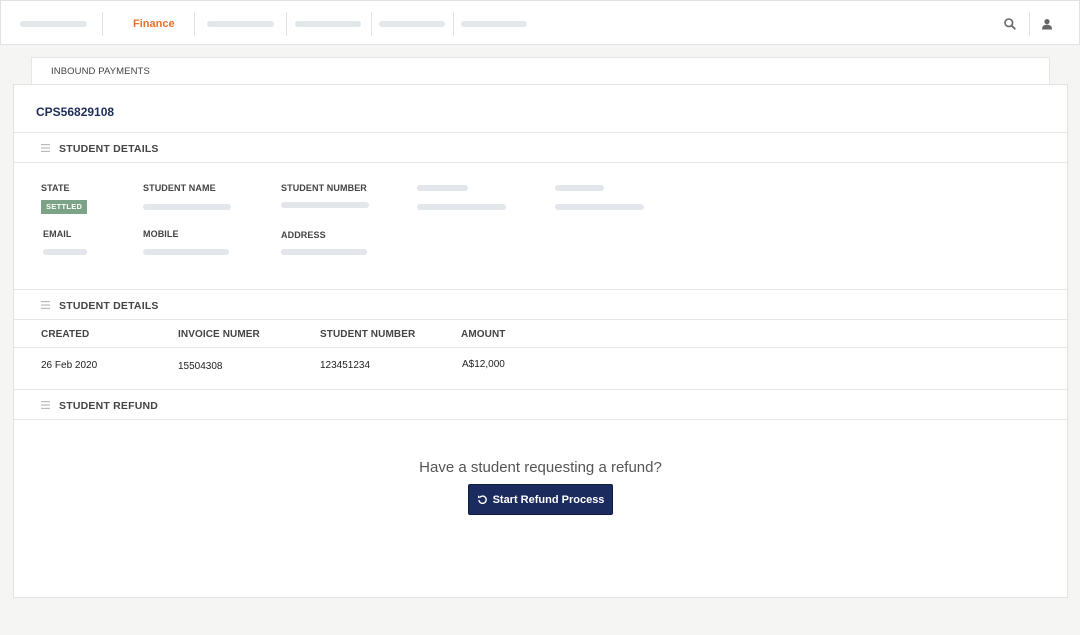  What do you see at coordinates (368, 334) in the screenshot?
I see `column-header-student-number: STUDENT NUMBER` at bounding box center [368, 334].